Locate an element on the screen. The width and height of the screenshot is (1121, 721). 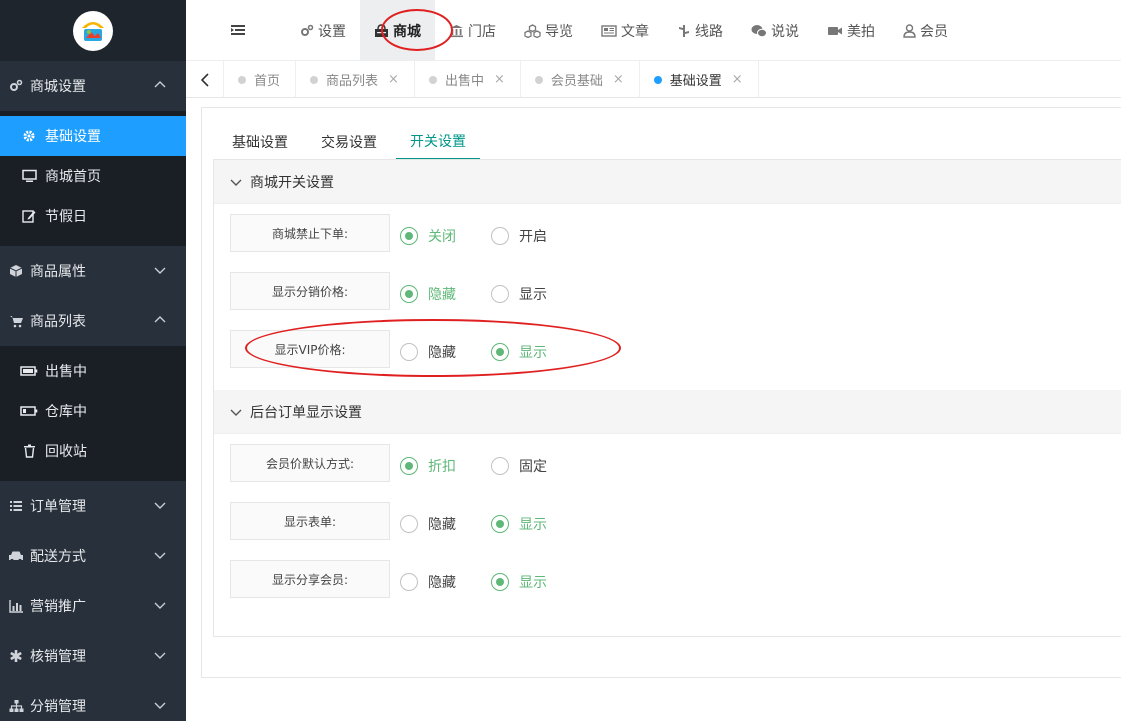
logo is located at coordinates (93, 30).